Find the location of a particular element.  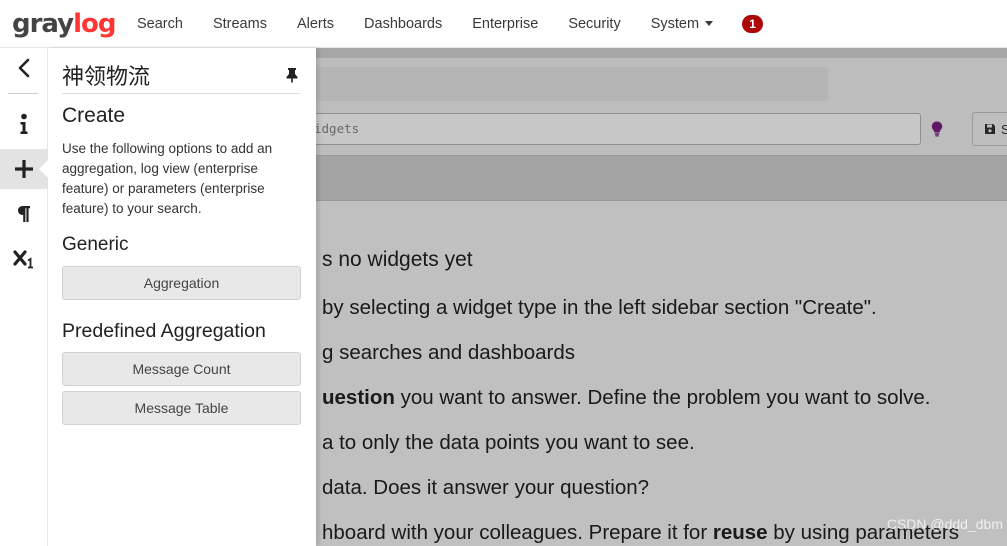

collapse-sidebar-button is located at coordinates (24, 68).